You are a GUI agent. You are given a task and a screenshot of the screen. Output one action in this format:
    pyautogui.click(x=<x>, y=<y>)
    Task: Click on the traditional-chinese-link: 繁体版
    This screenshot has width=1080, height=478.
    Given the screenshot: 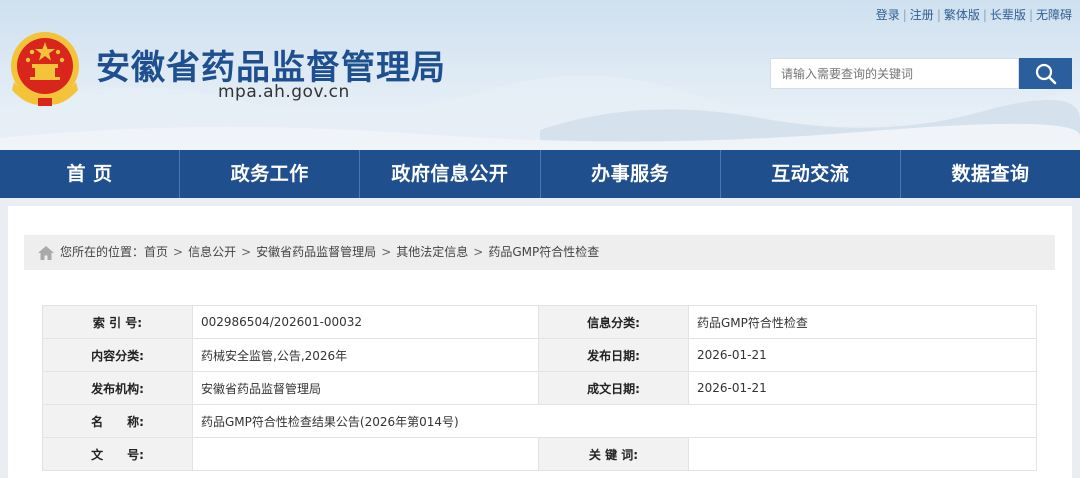 What is the action you would take?
    pyautogui.click(x=962, y=15)
    